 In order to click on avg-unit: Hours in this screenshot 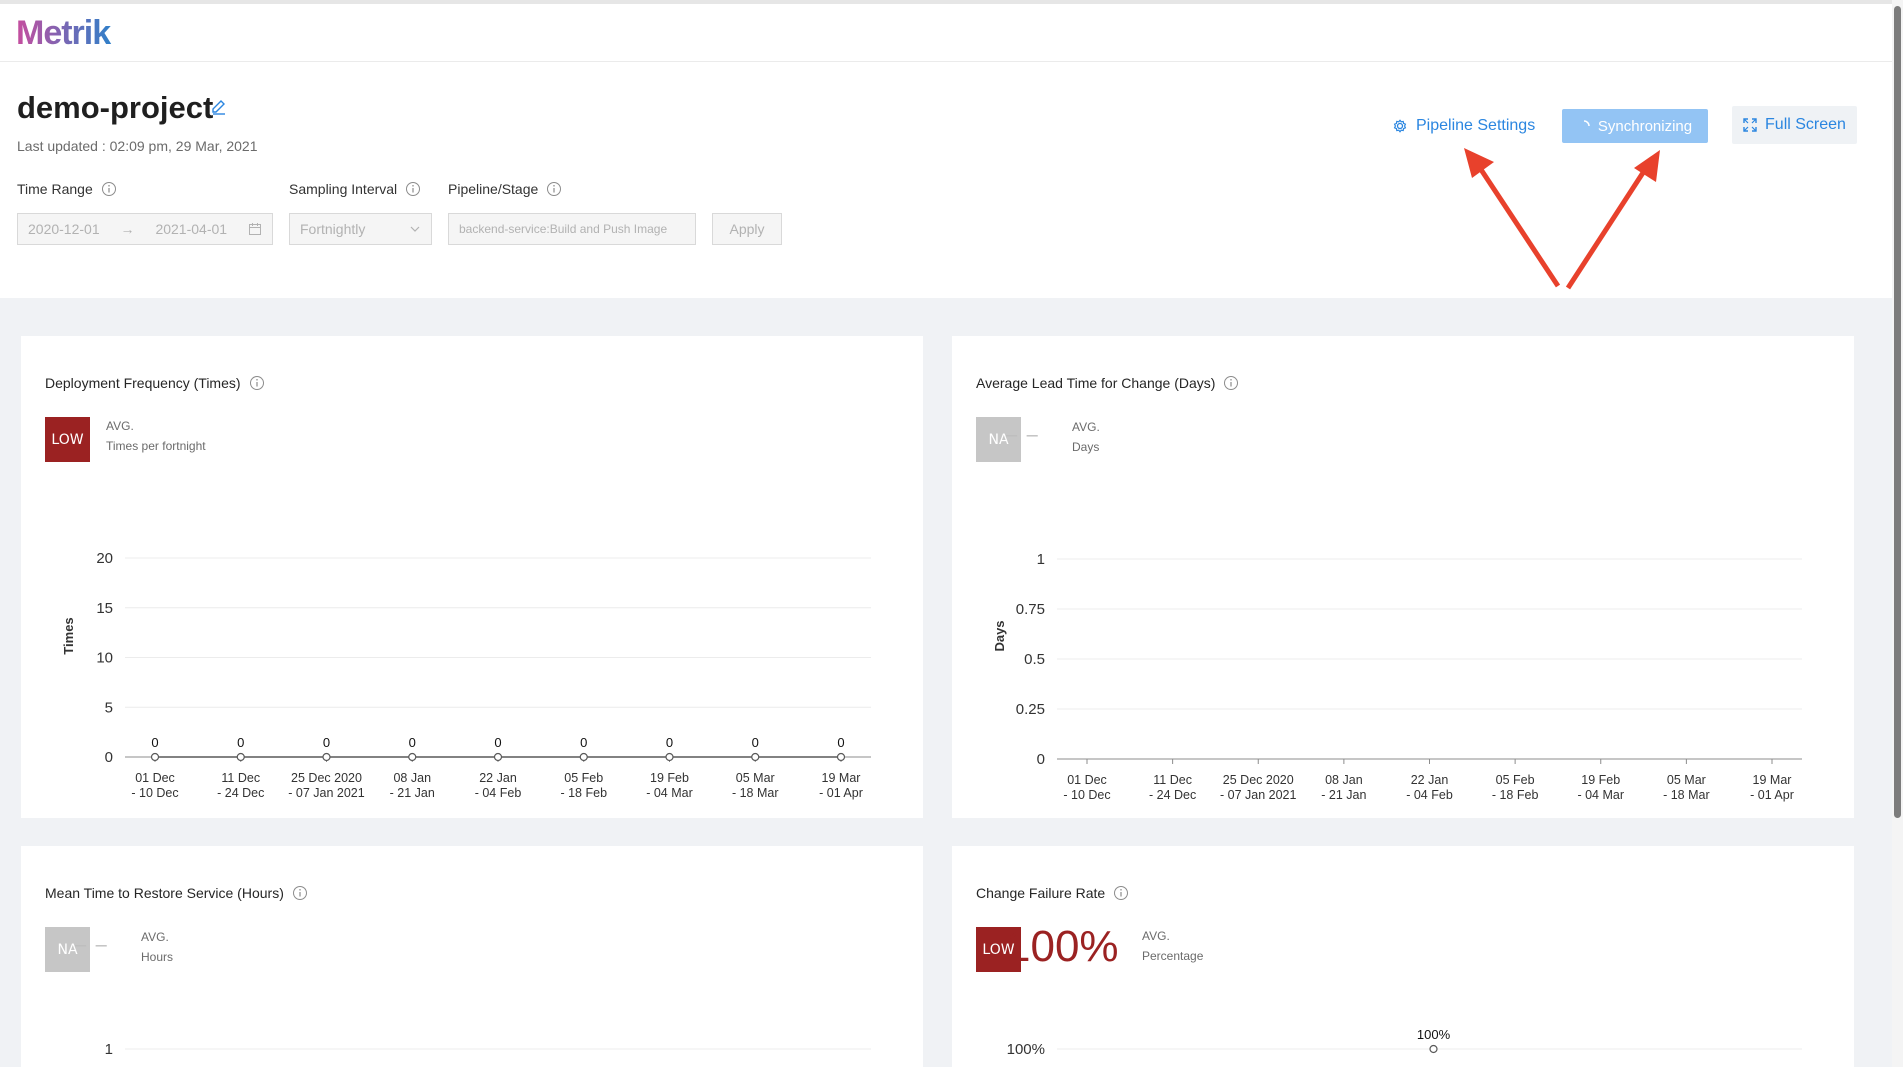, I will do `click(157, 957)`.